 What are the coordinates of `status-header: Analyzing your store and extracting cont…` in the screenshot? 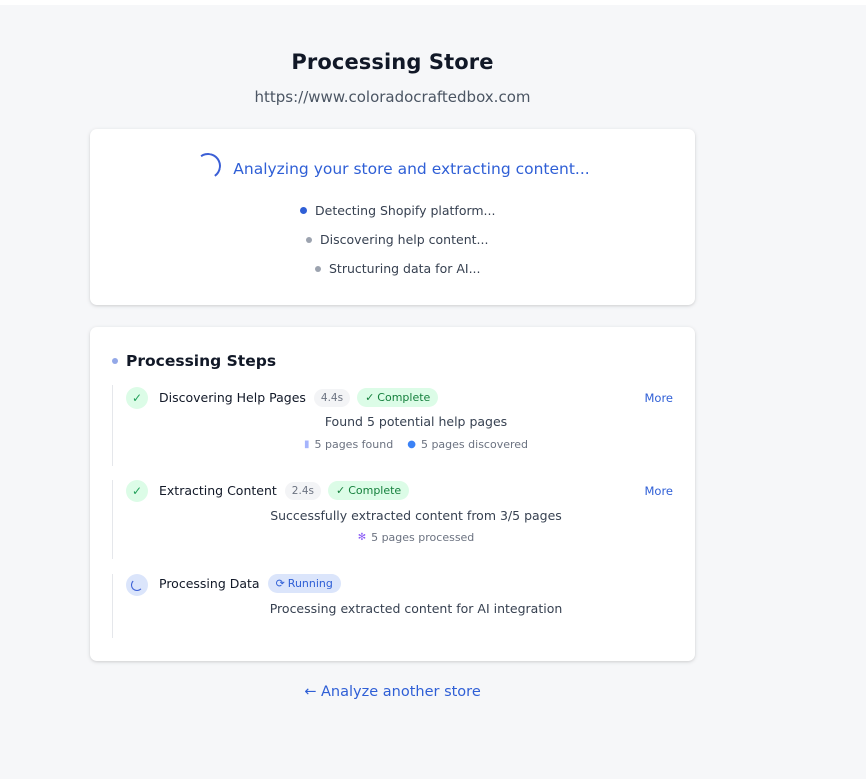 It's located at (392, 166).